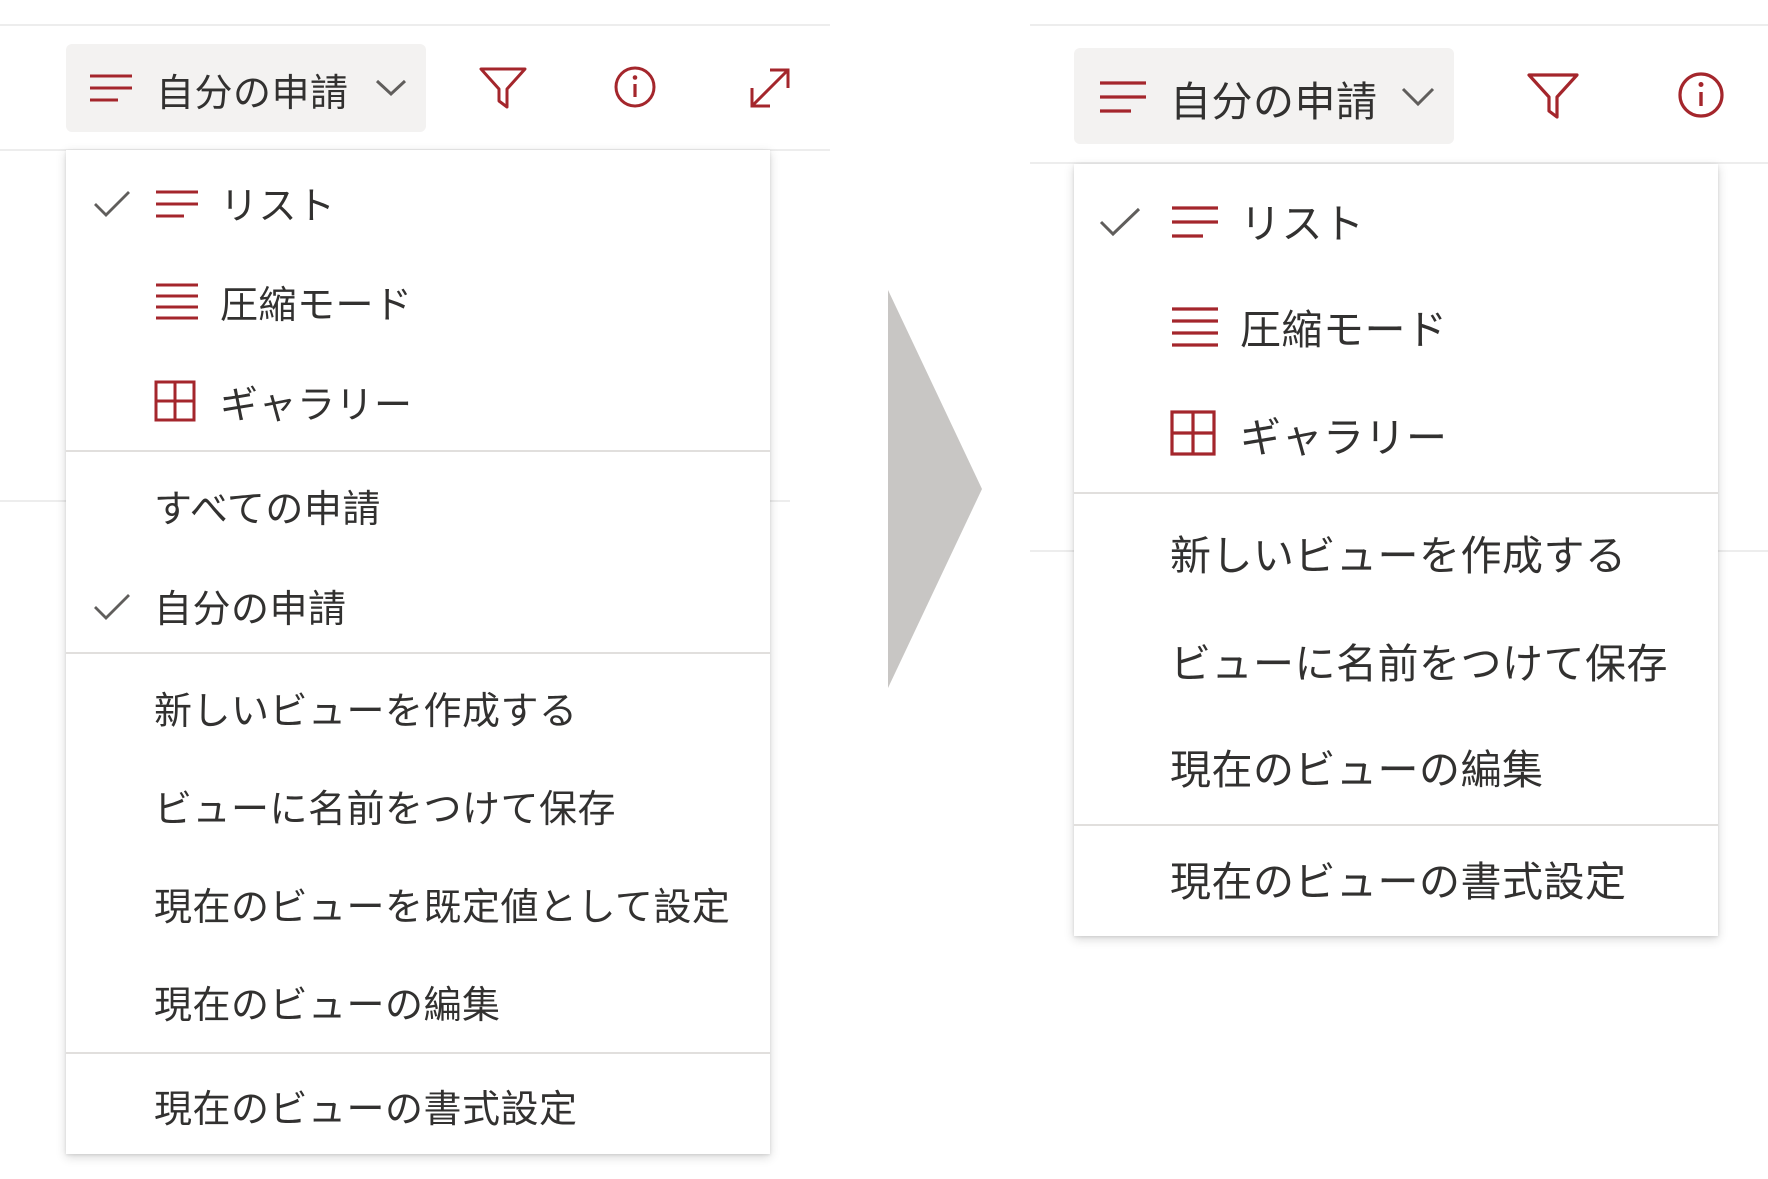 Image resolution: width=1768 pixels, height=1179 pixels. I want to click on menu-item-label: 自分の申請, so click(250, 609).